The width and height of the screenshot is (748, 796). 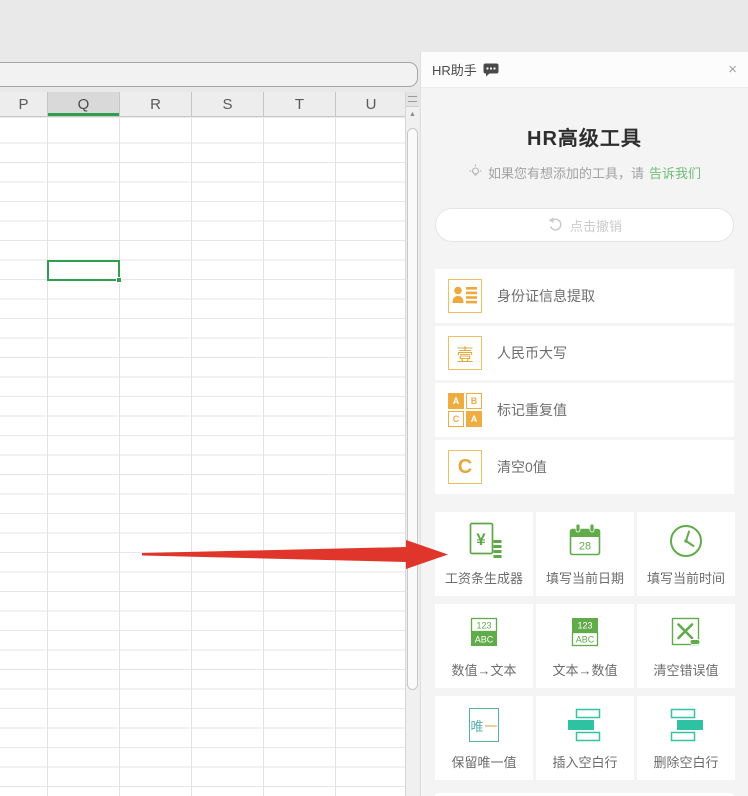 What do you see at coordinates (465, 296) in the screenshot?
I see `id-card-icon` at bounding box center [465, 296].